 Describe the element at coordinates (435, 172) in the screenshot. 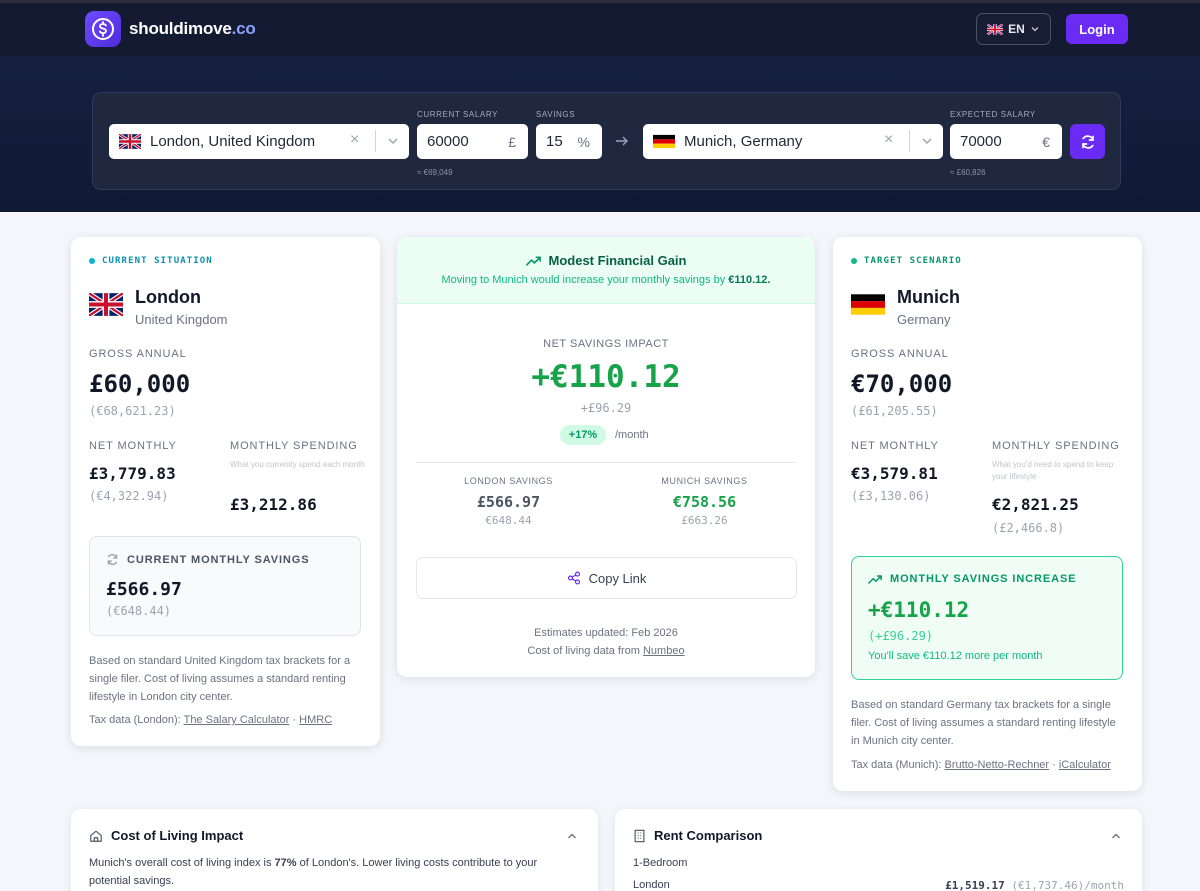

I see `current-salary-hint: ≈ €69,049` at that location.